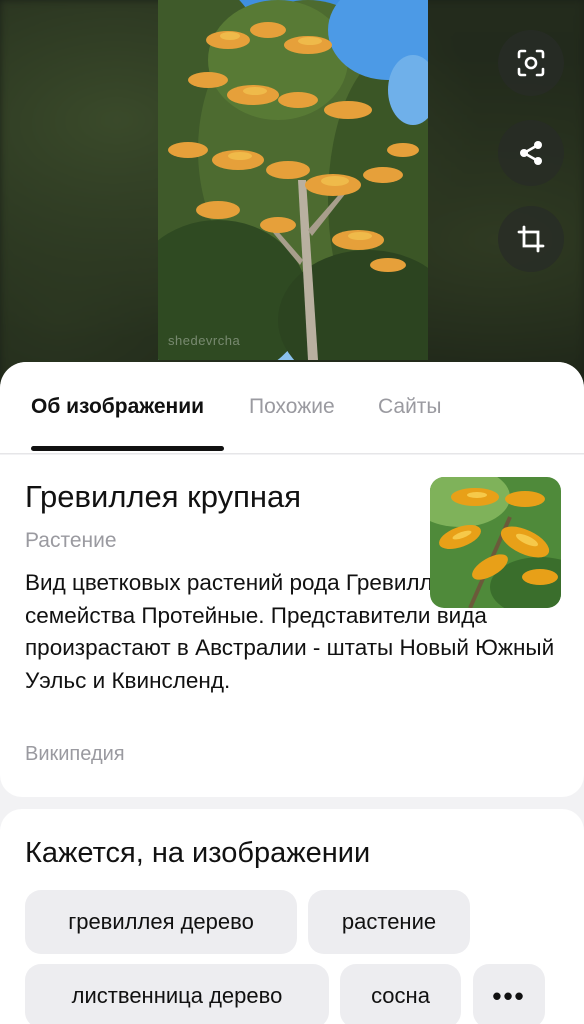  What do you see at coordinates (400, 994) in the screenshot?
I see `tag-chip: сосна` at bounding box center [400, 994].